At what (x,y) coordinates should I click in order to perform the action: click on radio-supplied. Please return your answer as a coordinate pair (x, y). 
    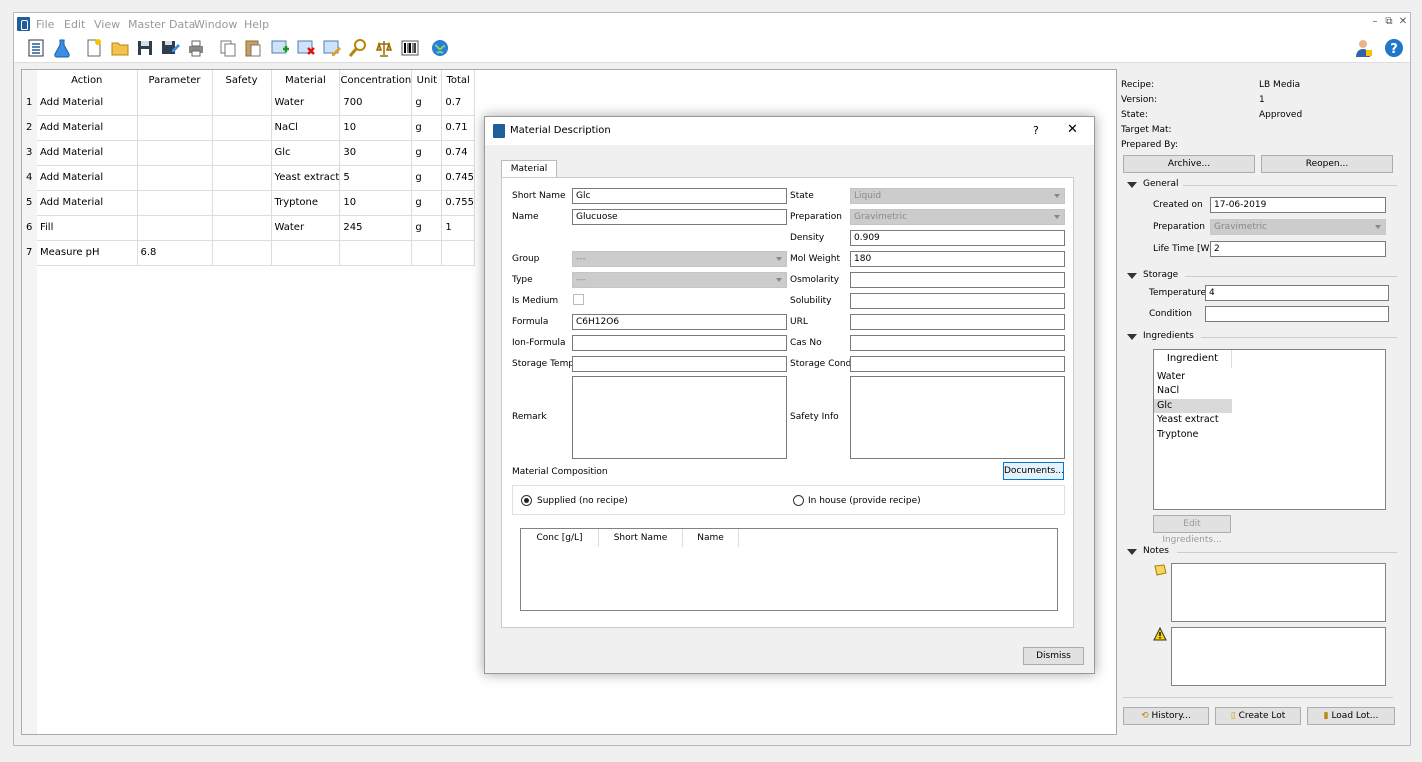
    Looking at the image, I should click on (526, 500).